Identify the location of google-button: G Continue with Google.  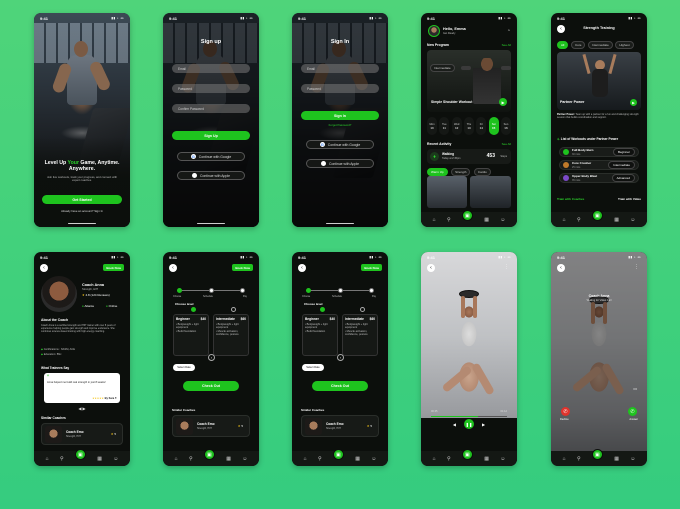
(340, 144).